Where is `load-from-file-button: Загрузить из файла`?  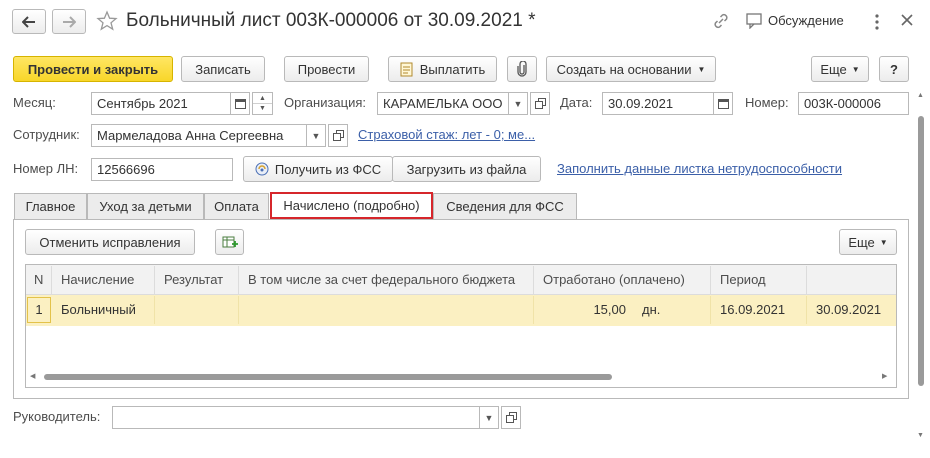 load-from-file-button: Загрузить из файла is located at coordinates (466, 169).